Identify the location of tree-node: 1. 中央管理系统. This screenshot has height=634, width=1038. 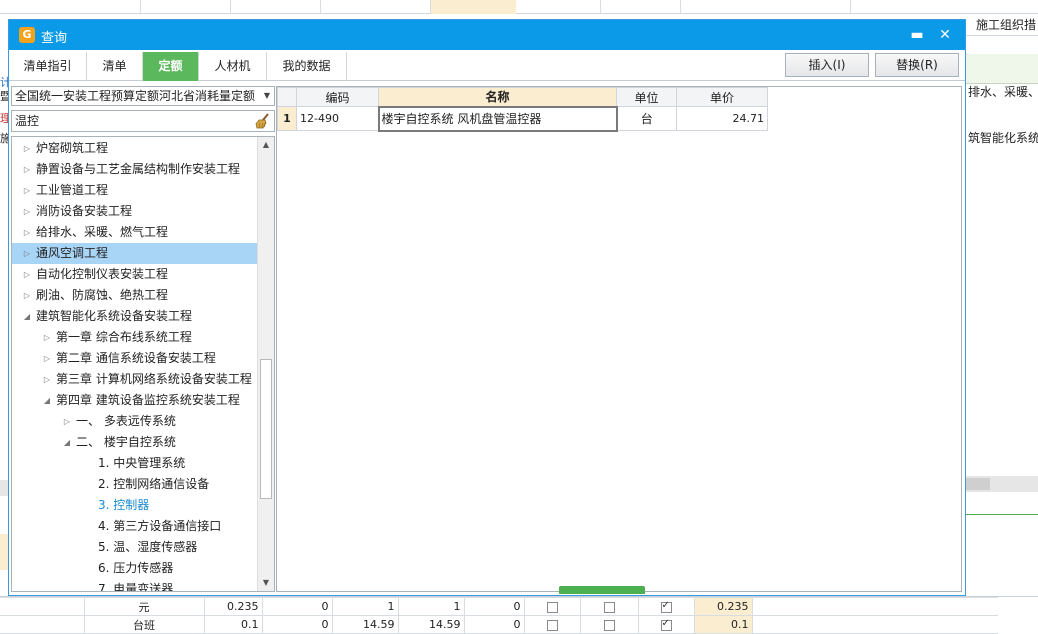
(134, 463).